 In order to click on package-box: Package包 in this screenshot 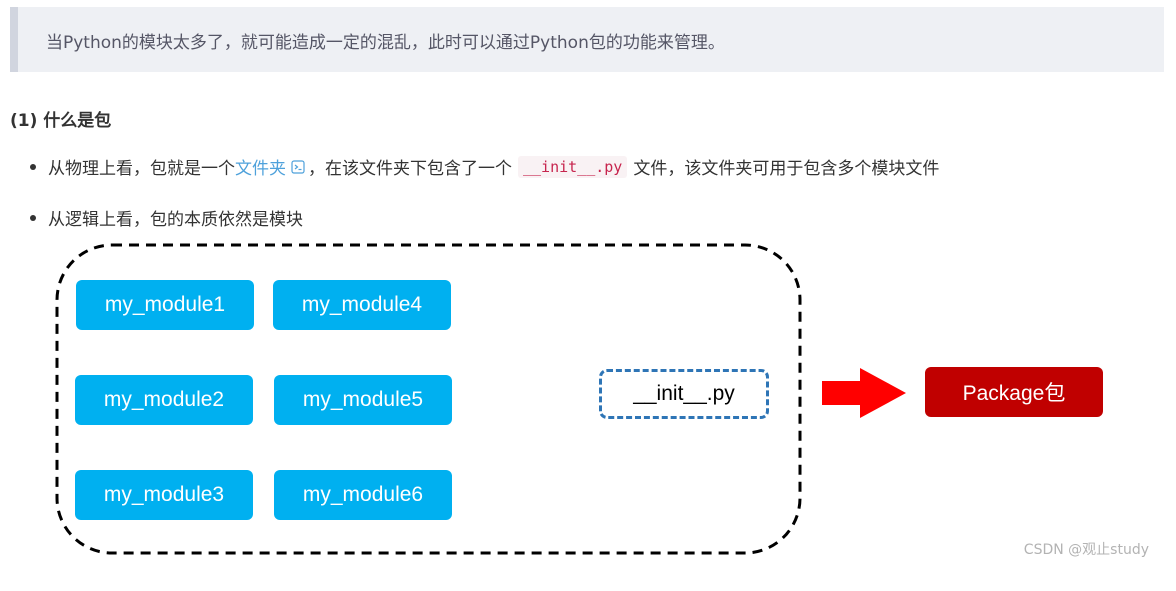, I will do `click(1014, 392)`.